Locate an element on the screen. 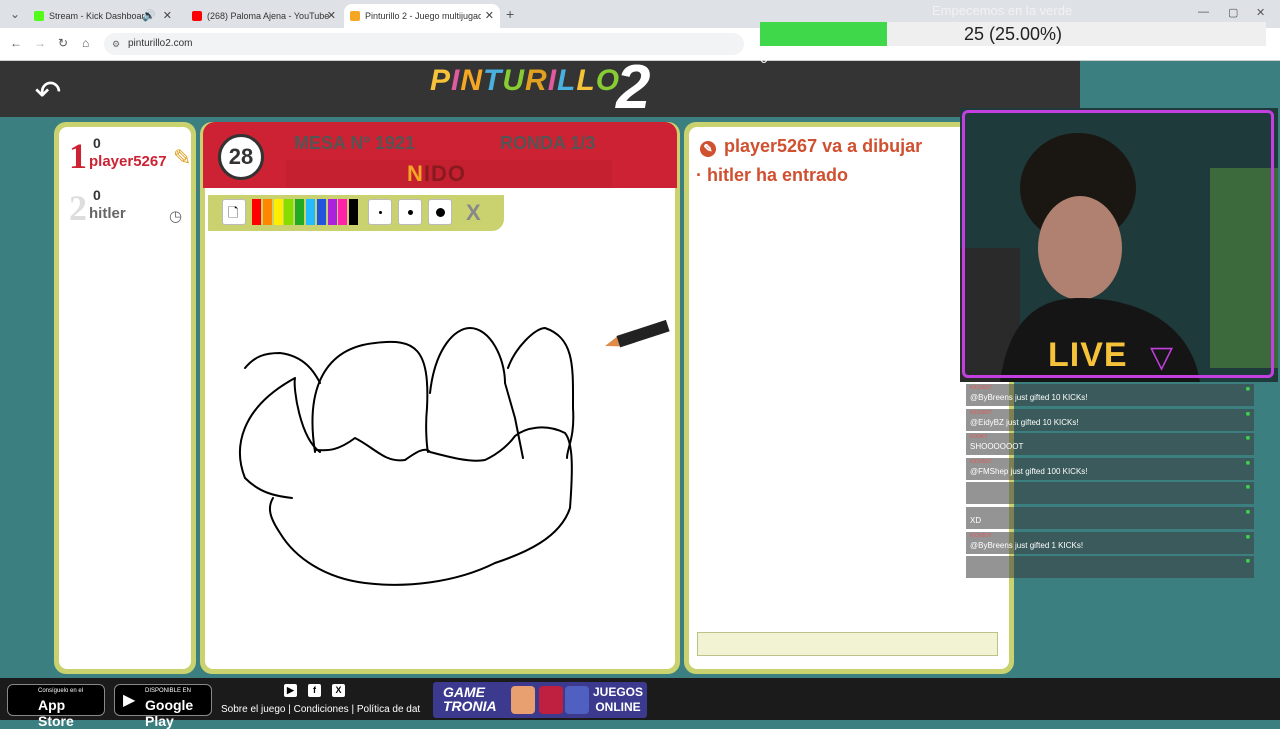 The height and width of the screenshot is (729, 1280). reload-icon: ↻ is located at coordinates (63, 43).